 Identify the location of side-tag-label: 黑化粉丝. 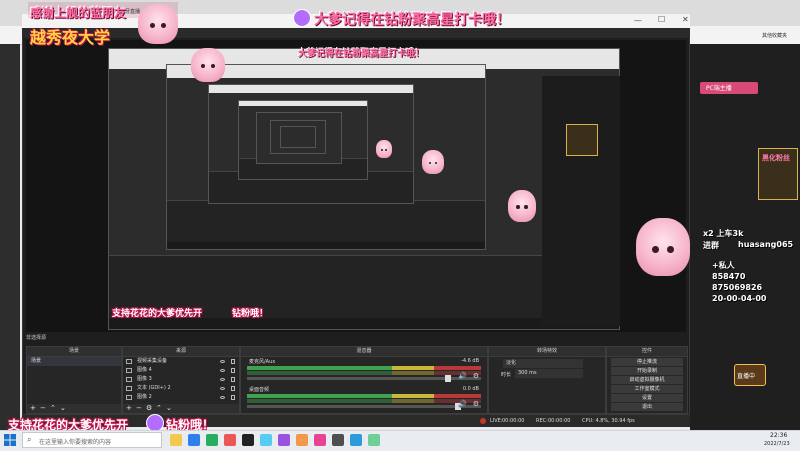
(776, 158).